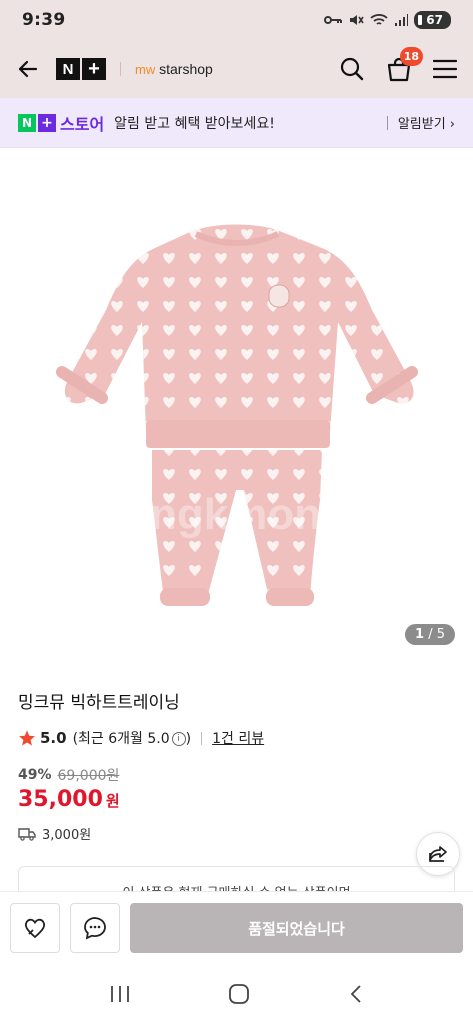 Image resolution: width=473 pixels, height=1024 pixels. I want to click on rating-row: 5.0 (최근 6개월 5.0 i) 1건 리뷰, so click(141, 738).